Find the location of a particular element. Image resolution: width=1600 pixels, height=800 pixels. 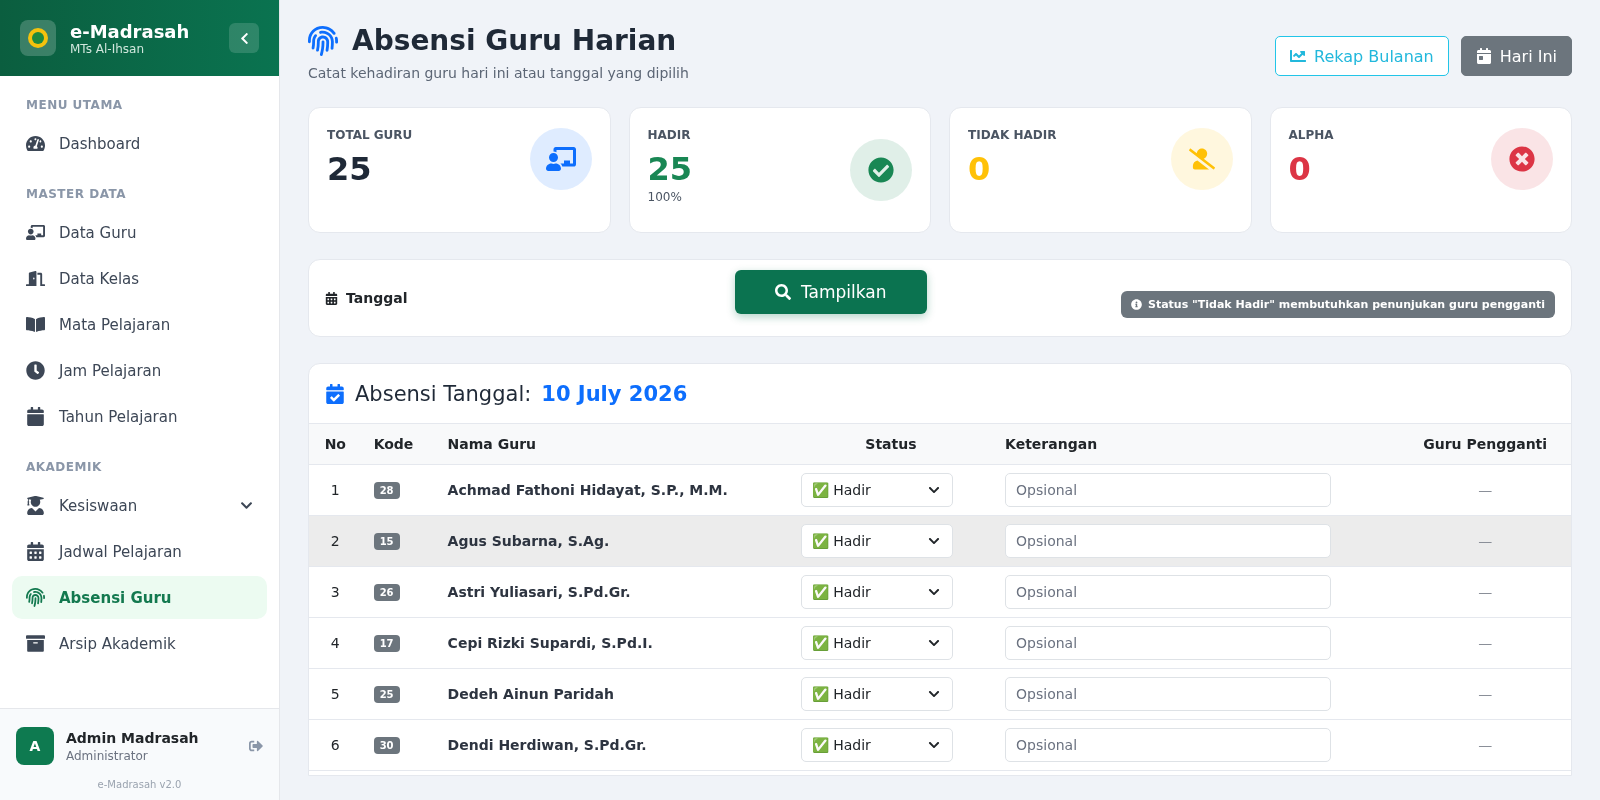

column-header: Status is located at coordinates (891, 444).